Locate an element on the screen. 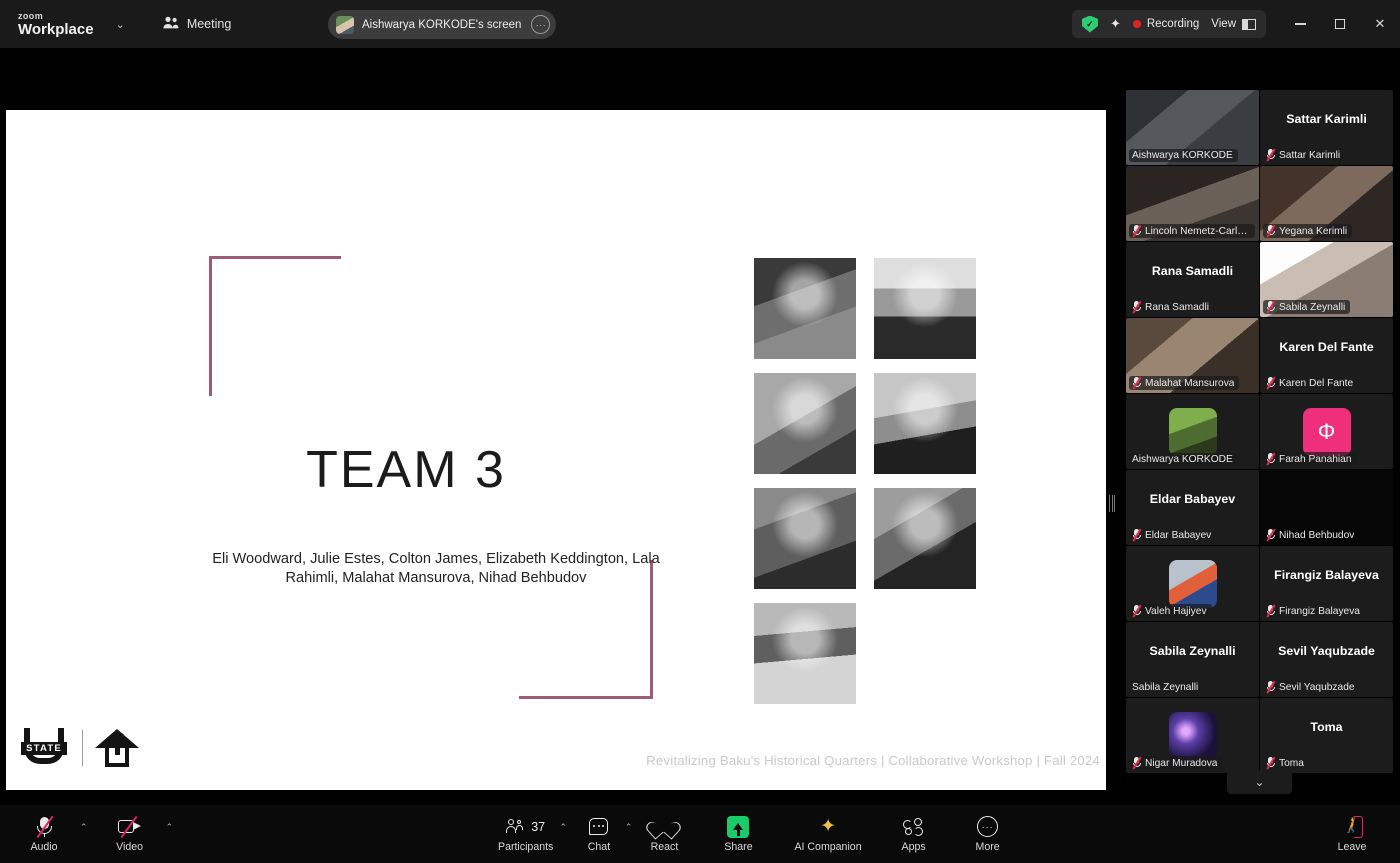 The width and height of the screenshot is (1400, 863). leave-button: 🚶 Leave is located at coordinates (1352, 834).